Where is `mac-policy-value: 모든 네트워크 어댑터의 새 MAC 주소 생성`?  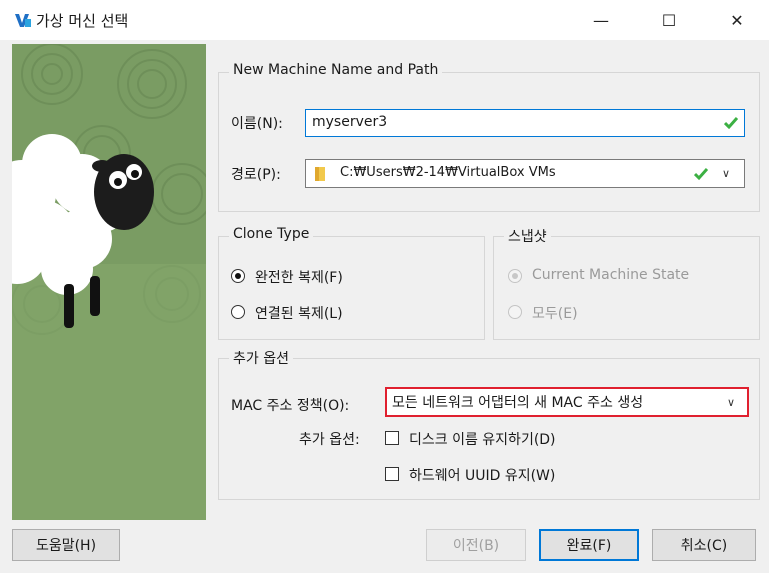
mac-policy-value: 모든 네트워크 어댑터의 새 MAC 주소 생성 is located at coordinates (518, 403).